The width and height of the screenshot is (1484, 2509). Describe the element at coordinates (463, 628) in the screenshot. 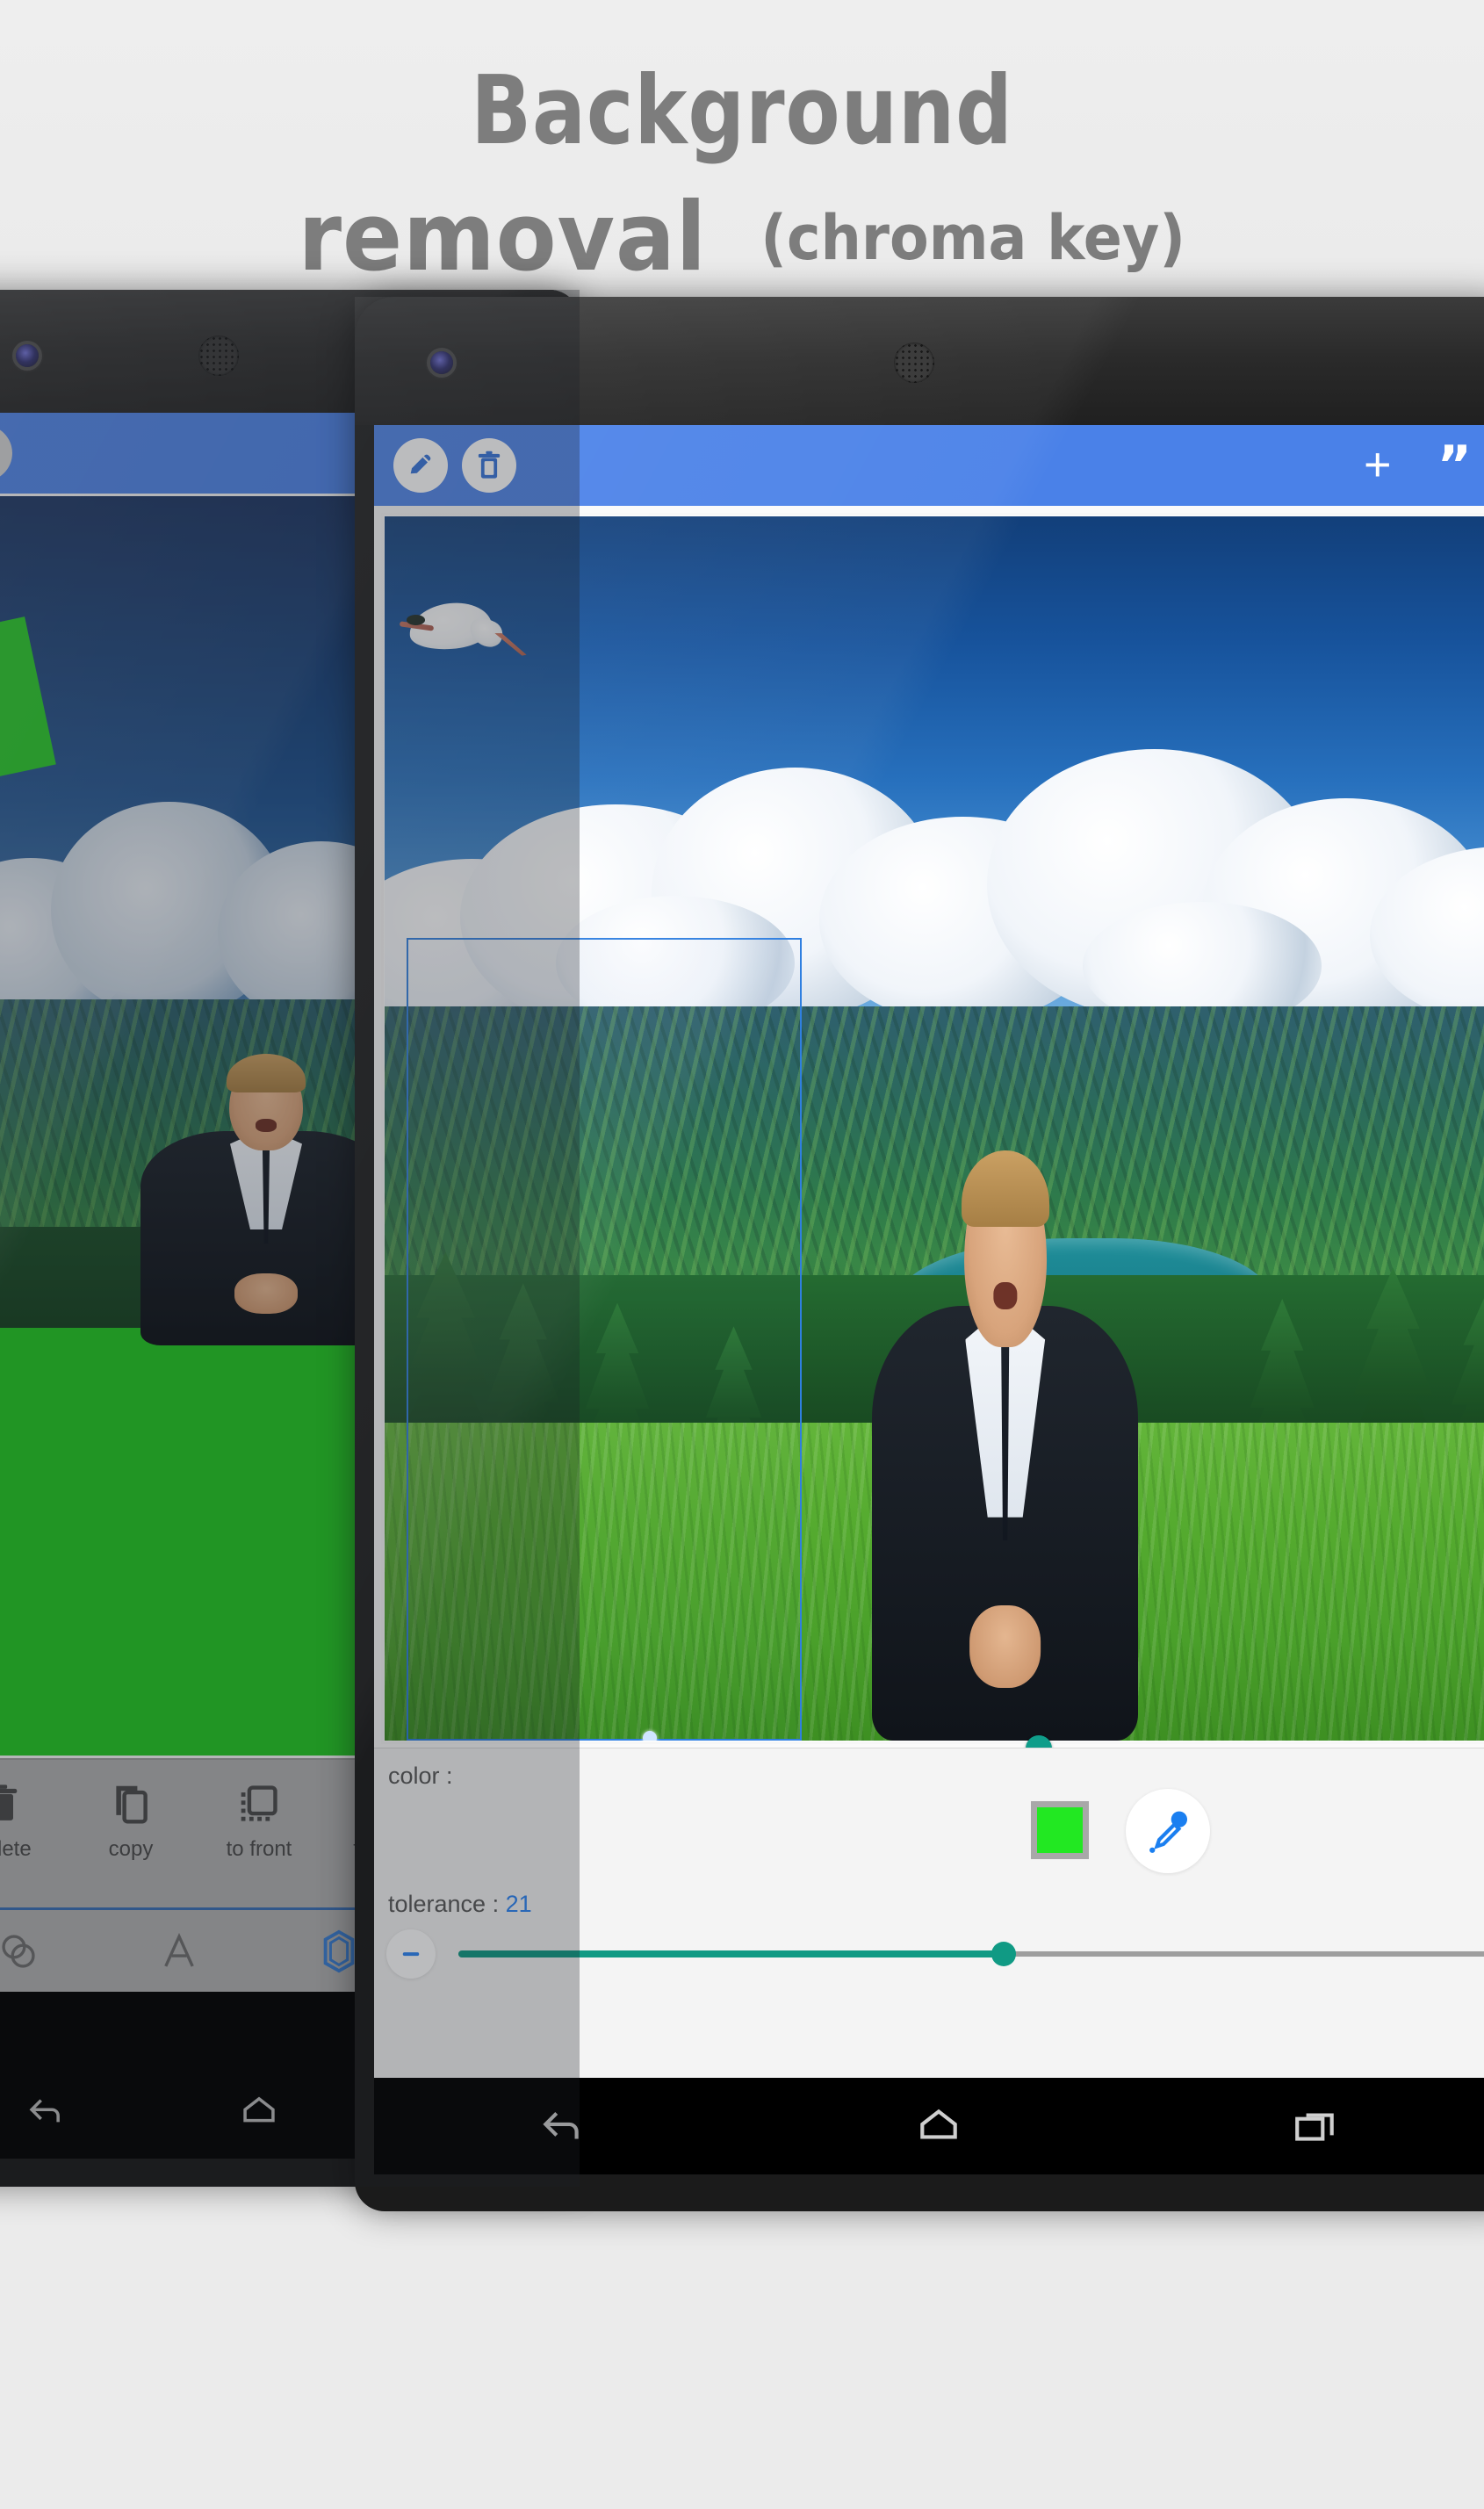

I see `bird-object` at that location.